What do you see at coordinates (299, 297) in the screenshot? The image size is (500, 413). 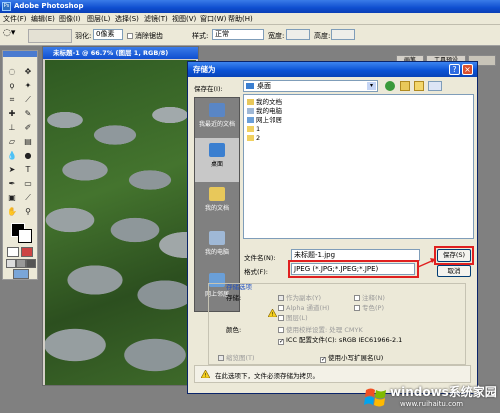 I see `as-copy-option: 作为副本(Y)` at bounding box center [299, 297].